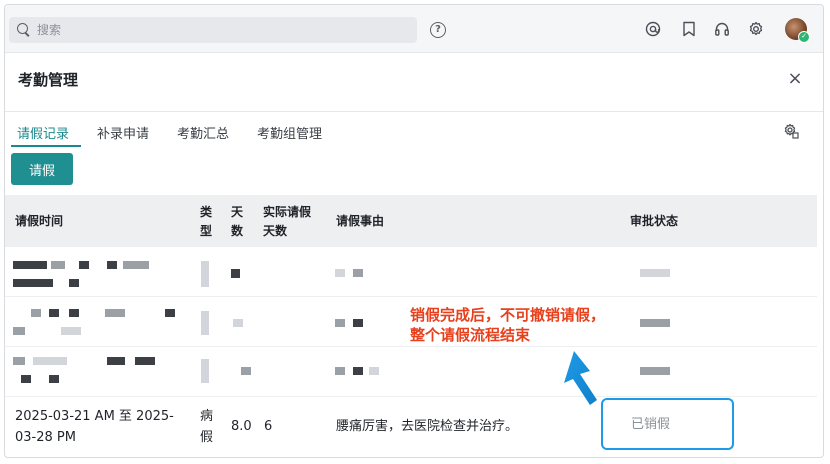  What do you see at coordinates (651, 424) in the screenshot?
I see `cell-status: 已销假` at bounding box center [651, 424].